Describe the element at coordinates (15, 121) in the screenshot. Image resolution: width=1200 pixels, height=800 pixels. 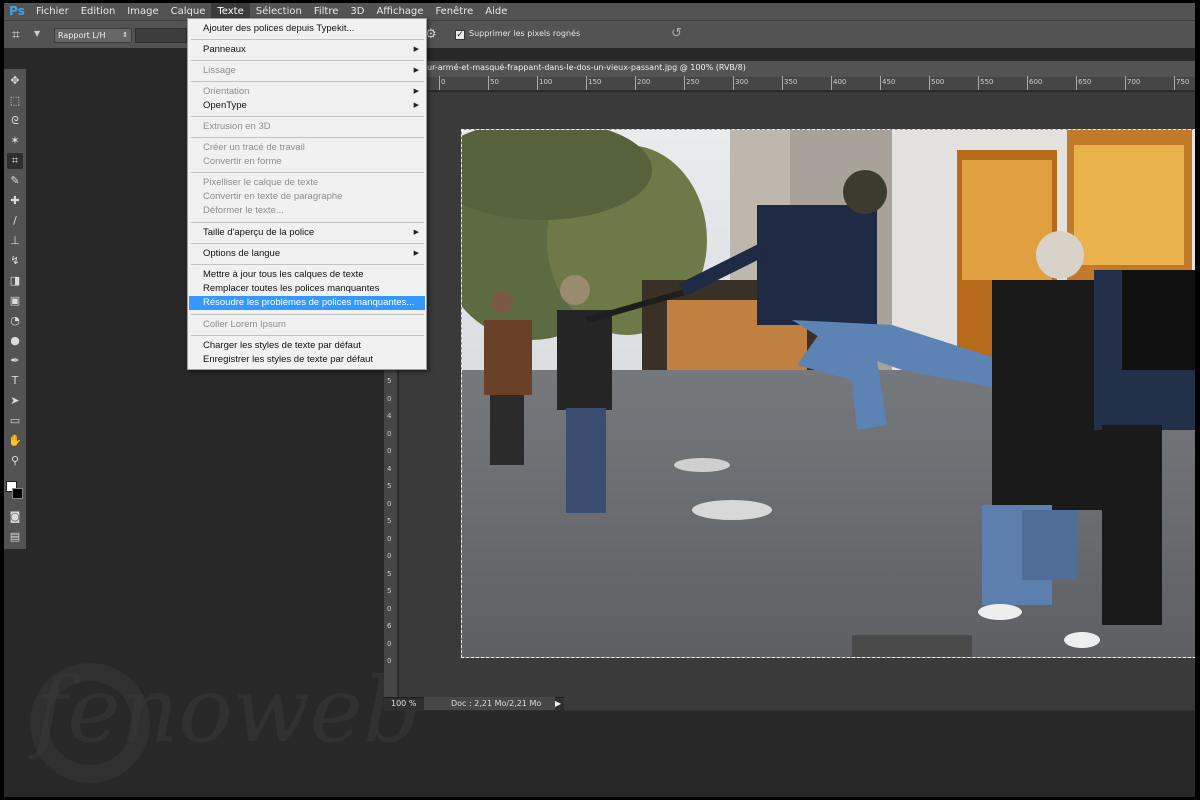
I see `lasso-tool-icon: ᘓ` at that location.